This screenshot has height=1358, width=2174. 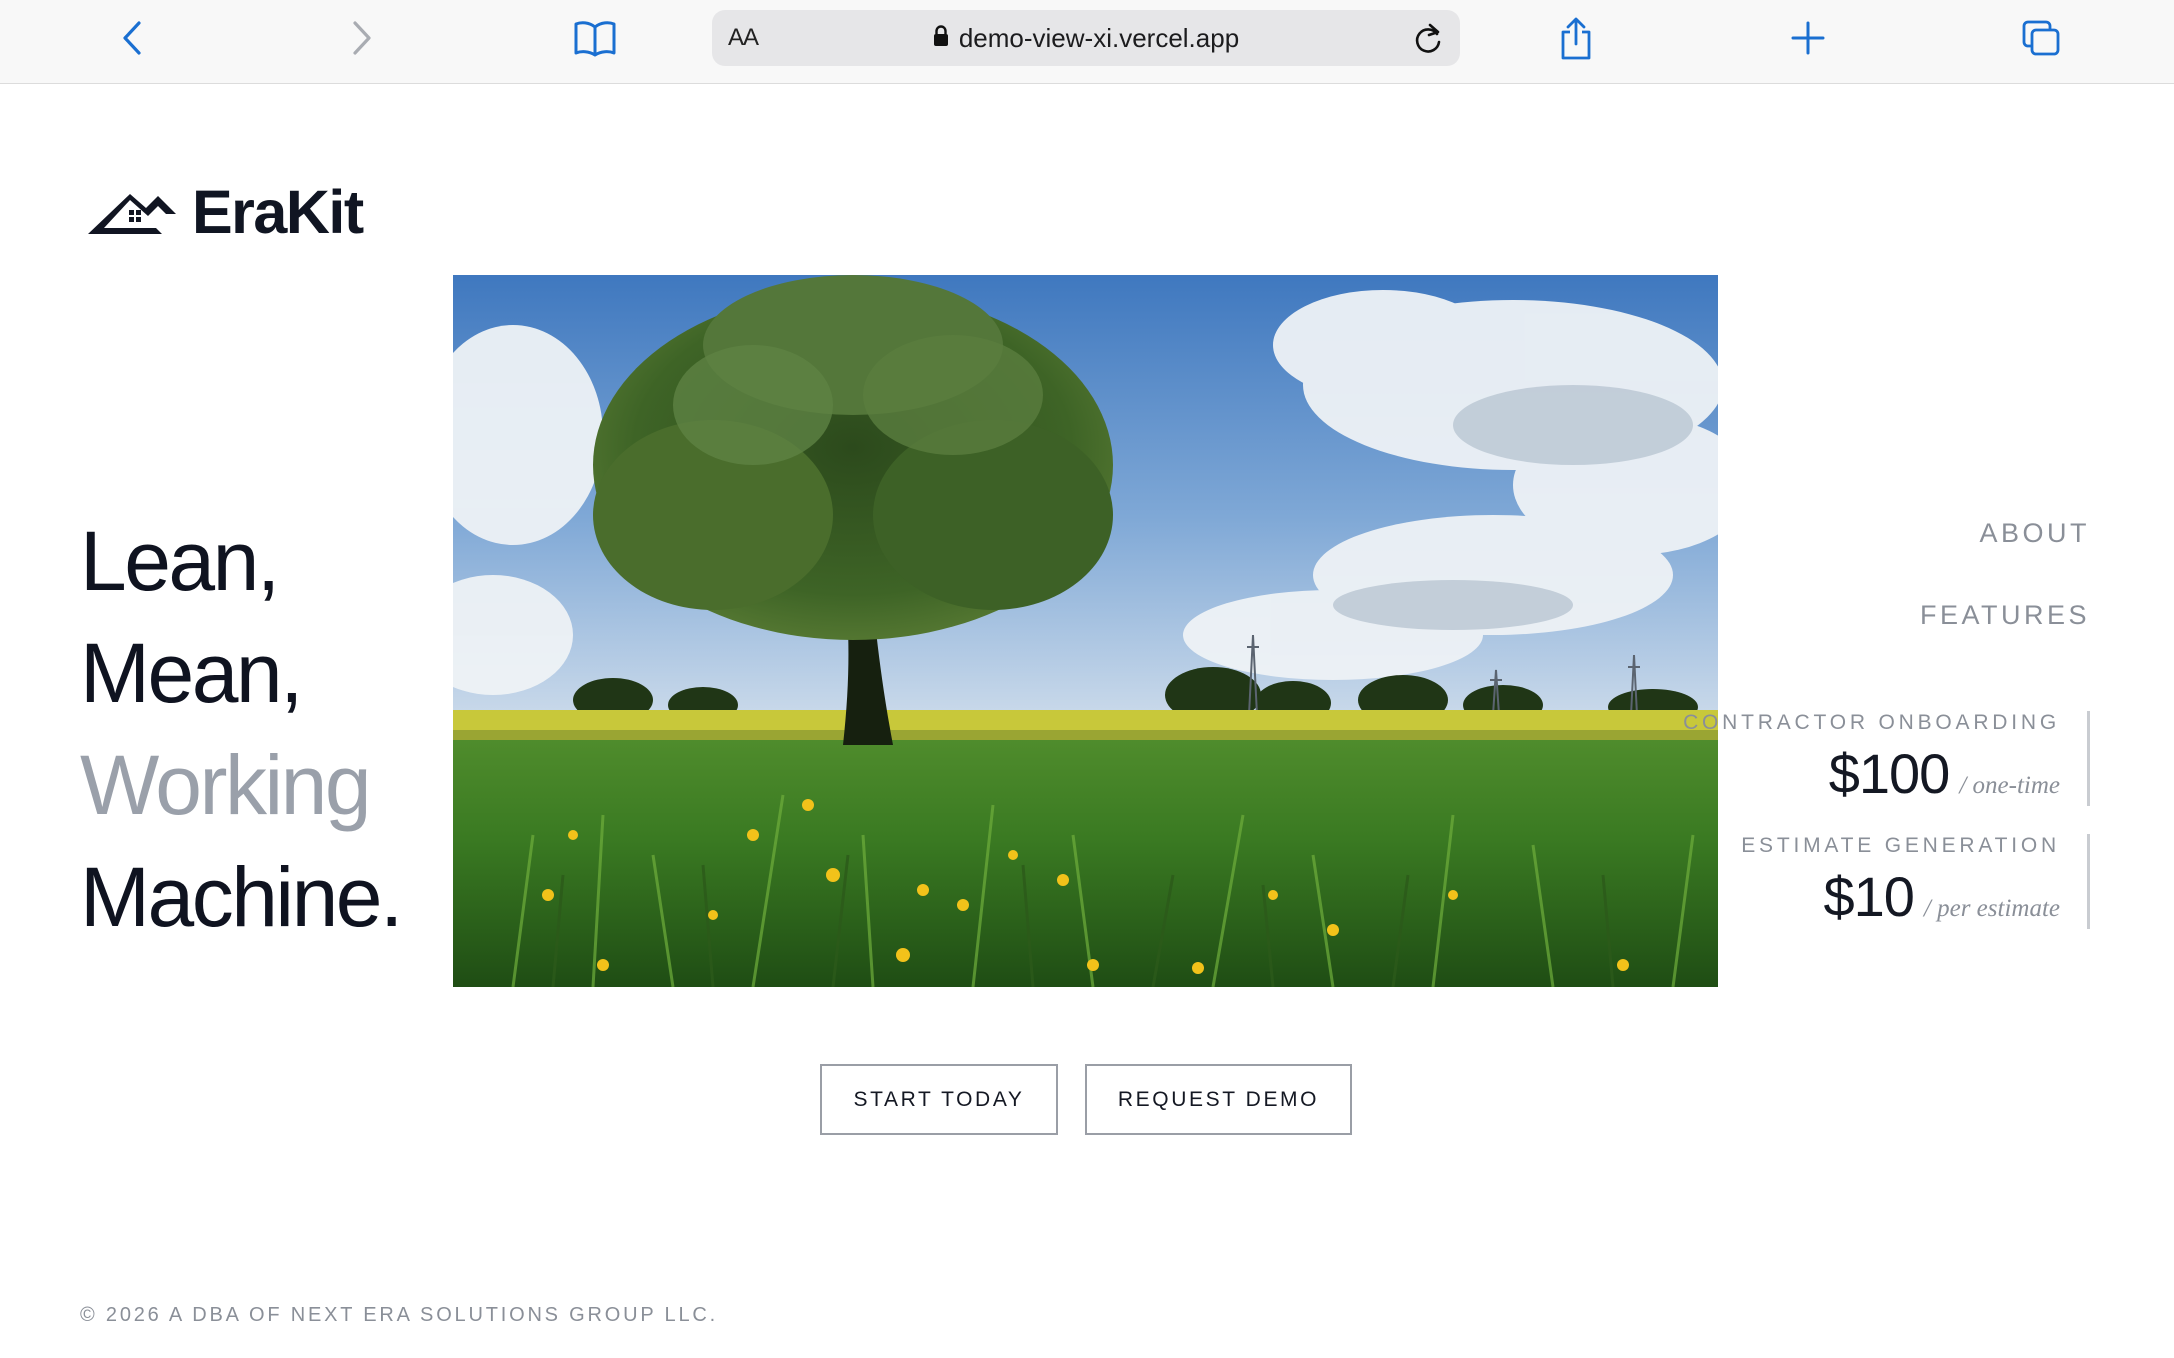 I want to click on back-icon, so click(x=132, y=38).